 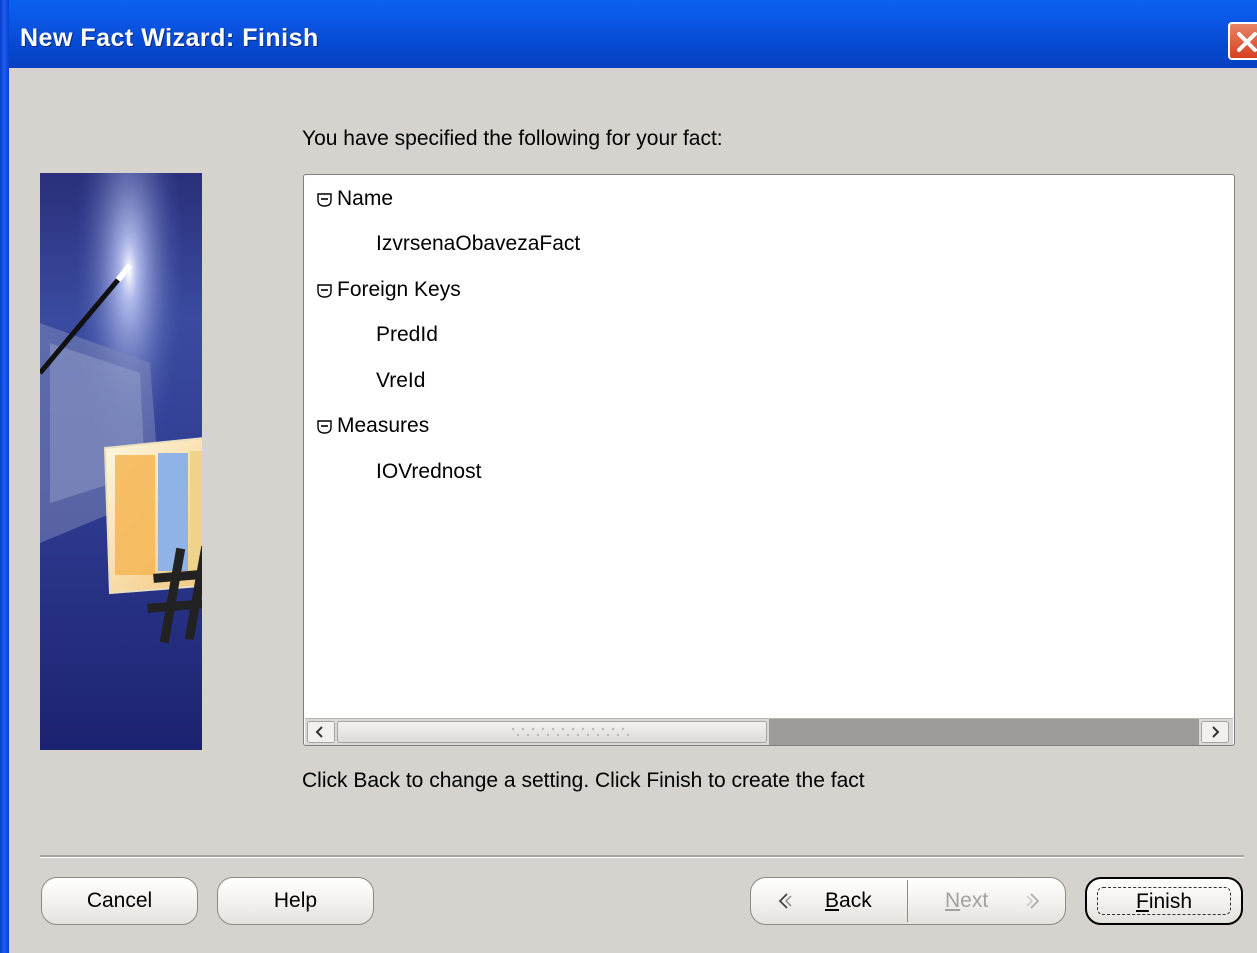 I want to click on arrow-left-icon, so click(x=319, y=732).